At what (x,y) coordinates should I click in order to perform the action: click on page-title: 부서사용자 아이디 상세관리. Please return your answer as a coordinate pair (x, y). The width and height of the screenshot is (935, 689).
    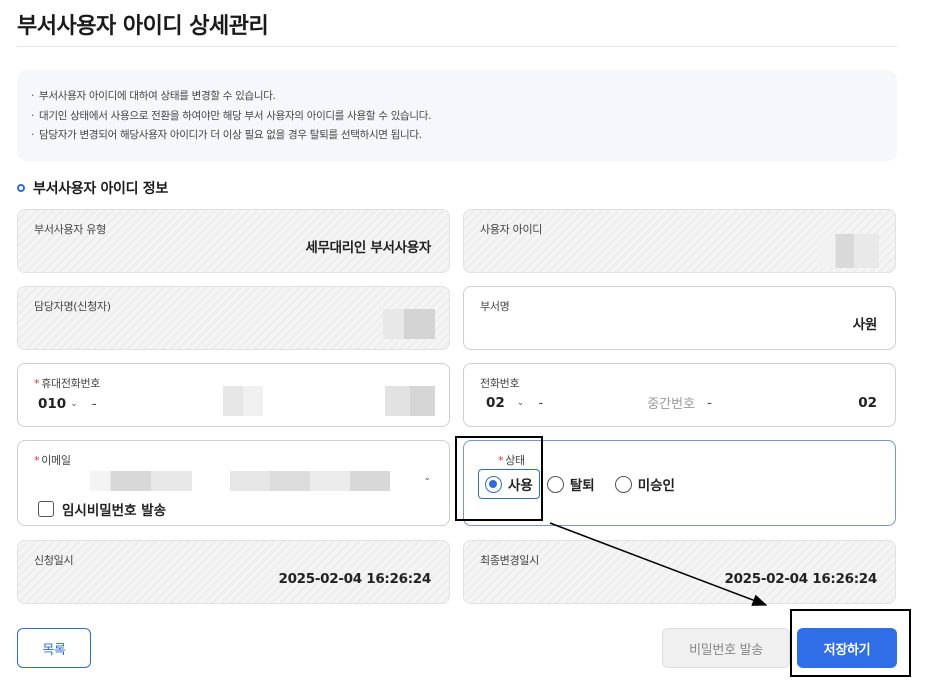
    Looking at the image, I should click on (143, 26).